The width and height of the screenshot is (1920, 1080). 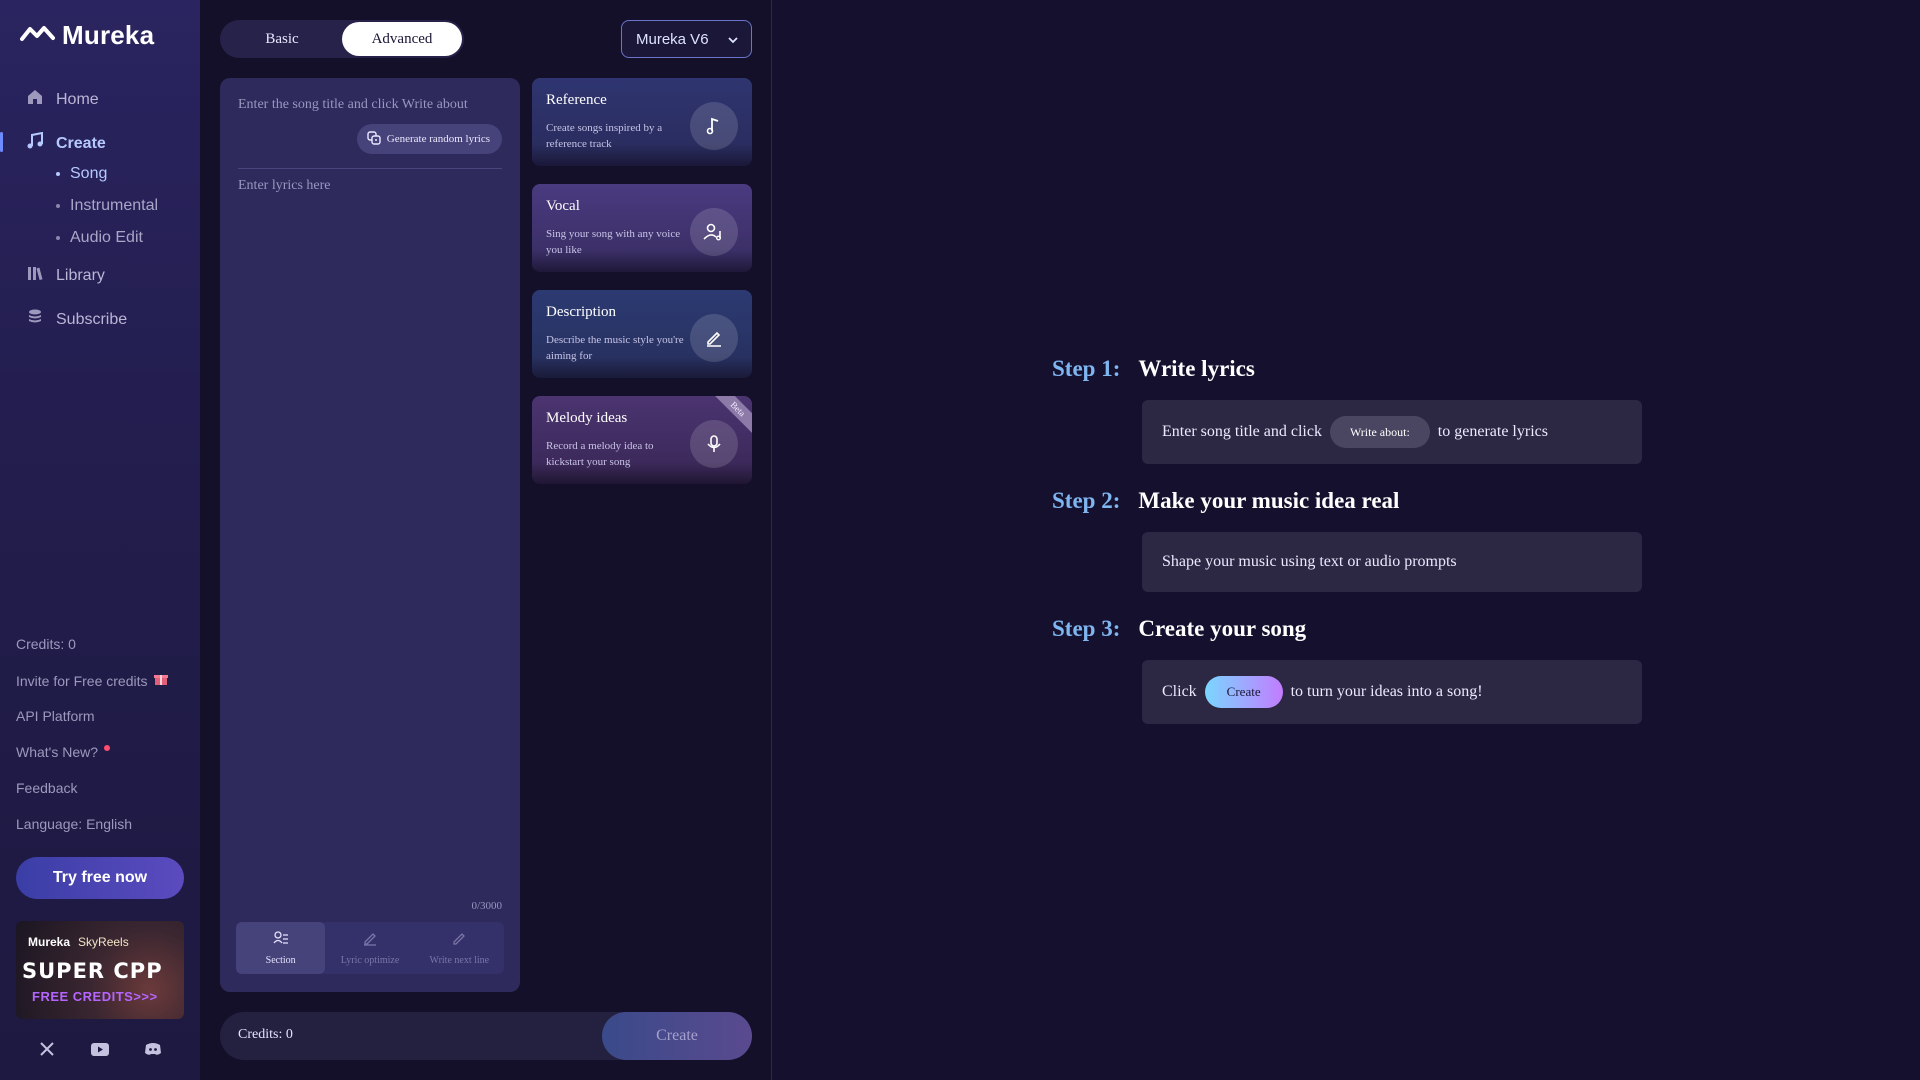 What do you see at coordinates (107, 748) in the screenshot?
I see `notification-dot` at bounding box center [107, 748].